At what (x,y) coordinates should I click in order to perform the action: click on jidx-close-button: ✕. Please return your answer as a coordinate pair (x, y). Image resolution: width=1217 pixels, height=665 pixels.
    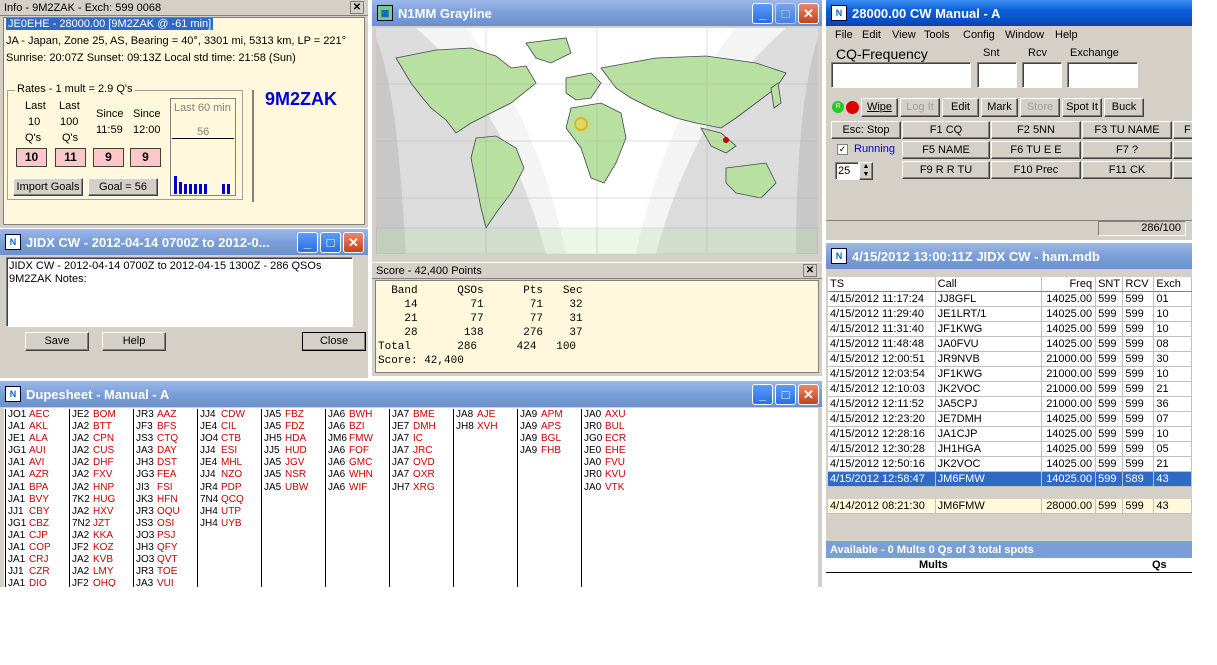
    Looking at the image, I should click on (353, 242).